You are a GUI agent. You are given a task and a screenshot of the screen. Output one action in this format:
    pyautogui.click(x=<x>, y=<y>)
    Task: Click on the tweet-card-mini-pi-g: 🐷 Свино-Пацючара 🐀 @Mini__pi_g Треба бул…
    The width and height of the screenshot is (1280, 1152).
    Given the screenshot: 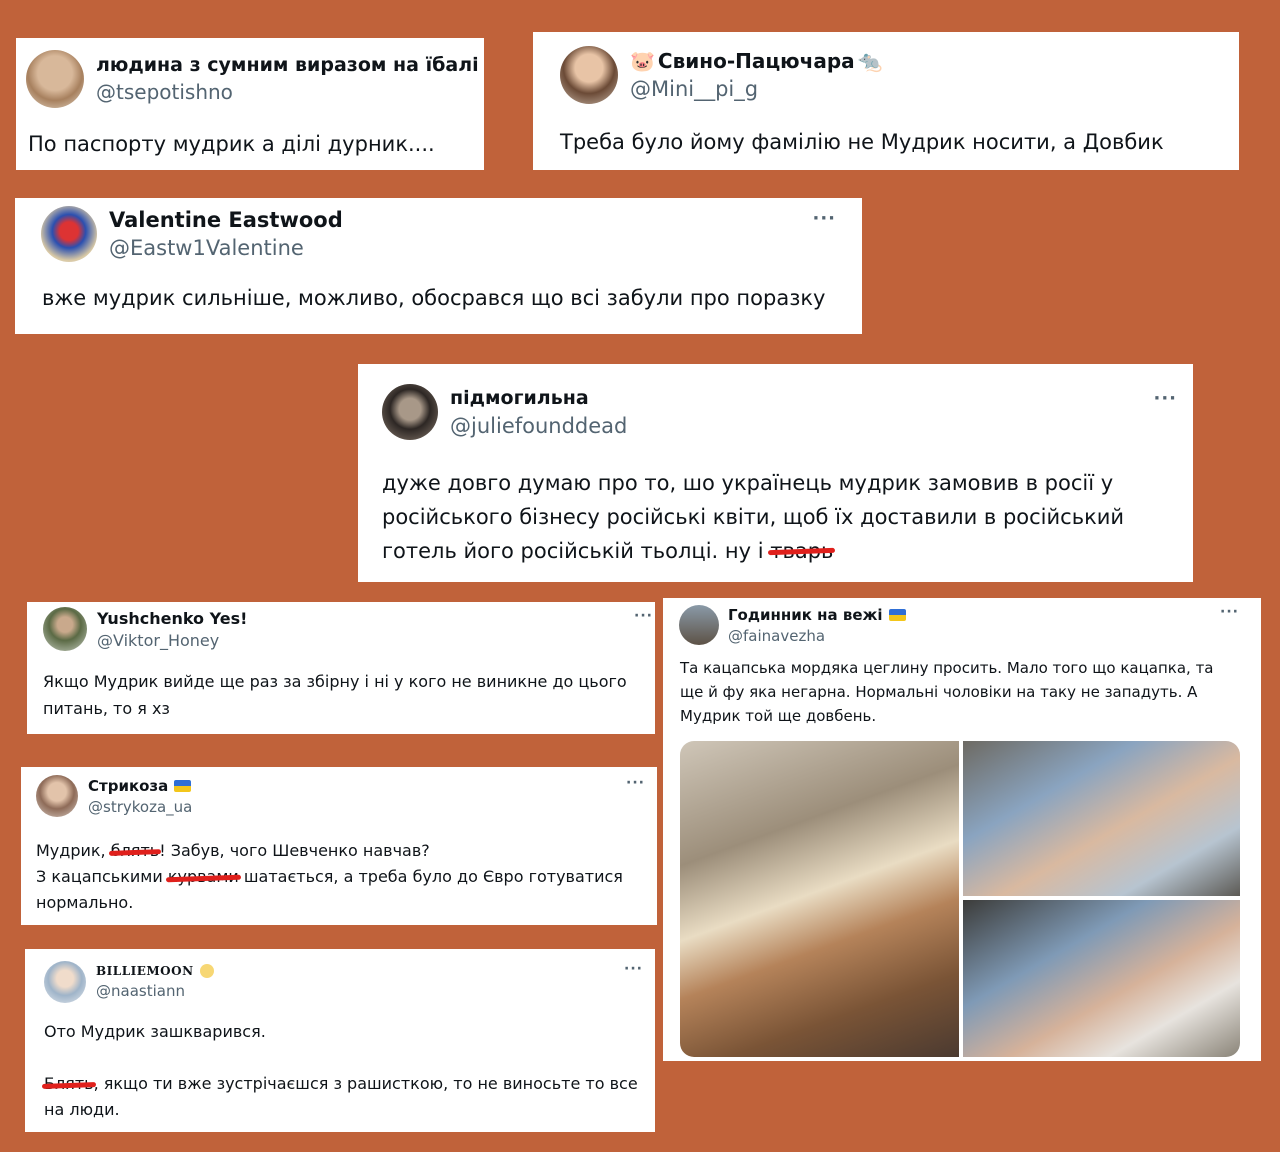 What is the action you would take?
    pyautogui.click(x=886, y=101)
    